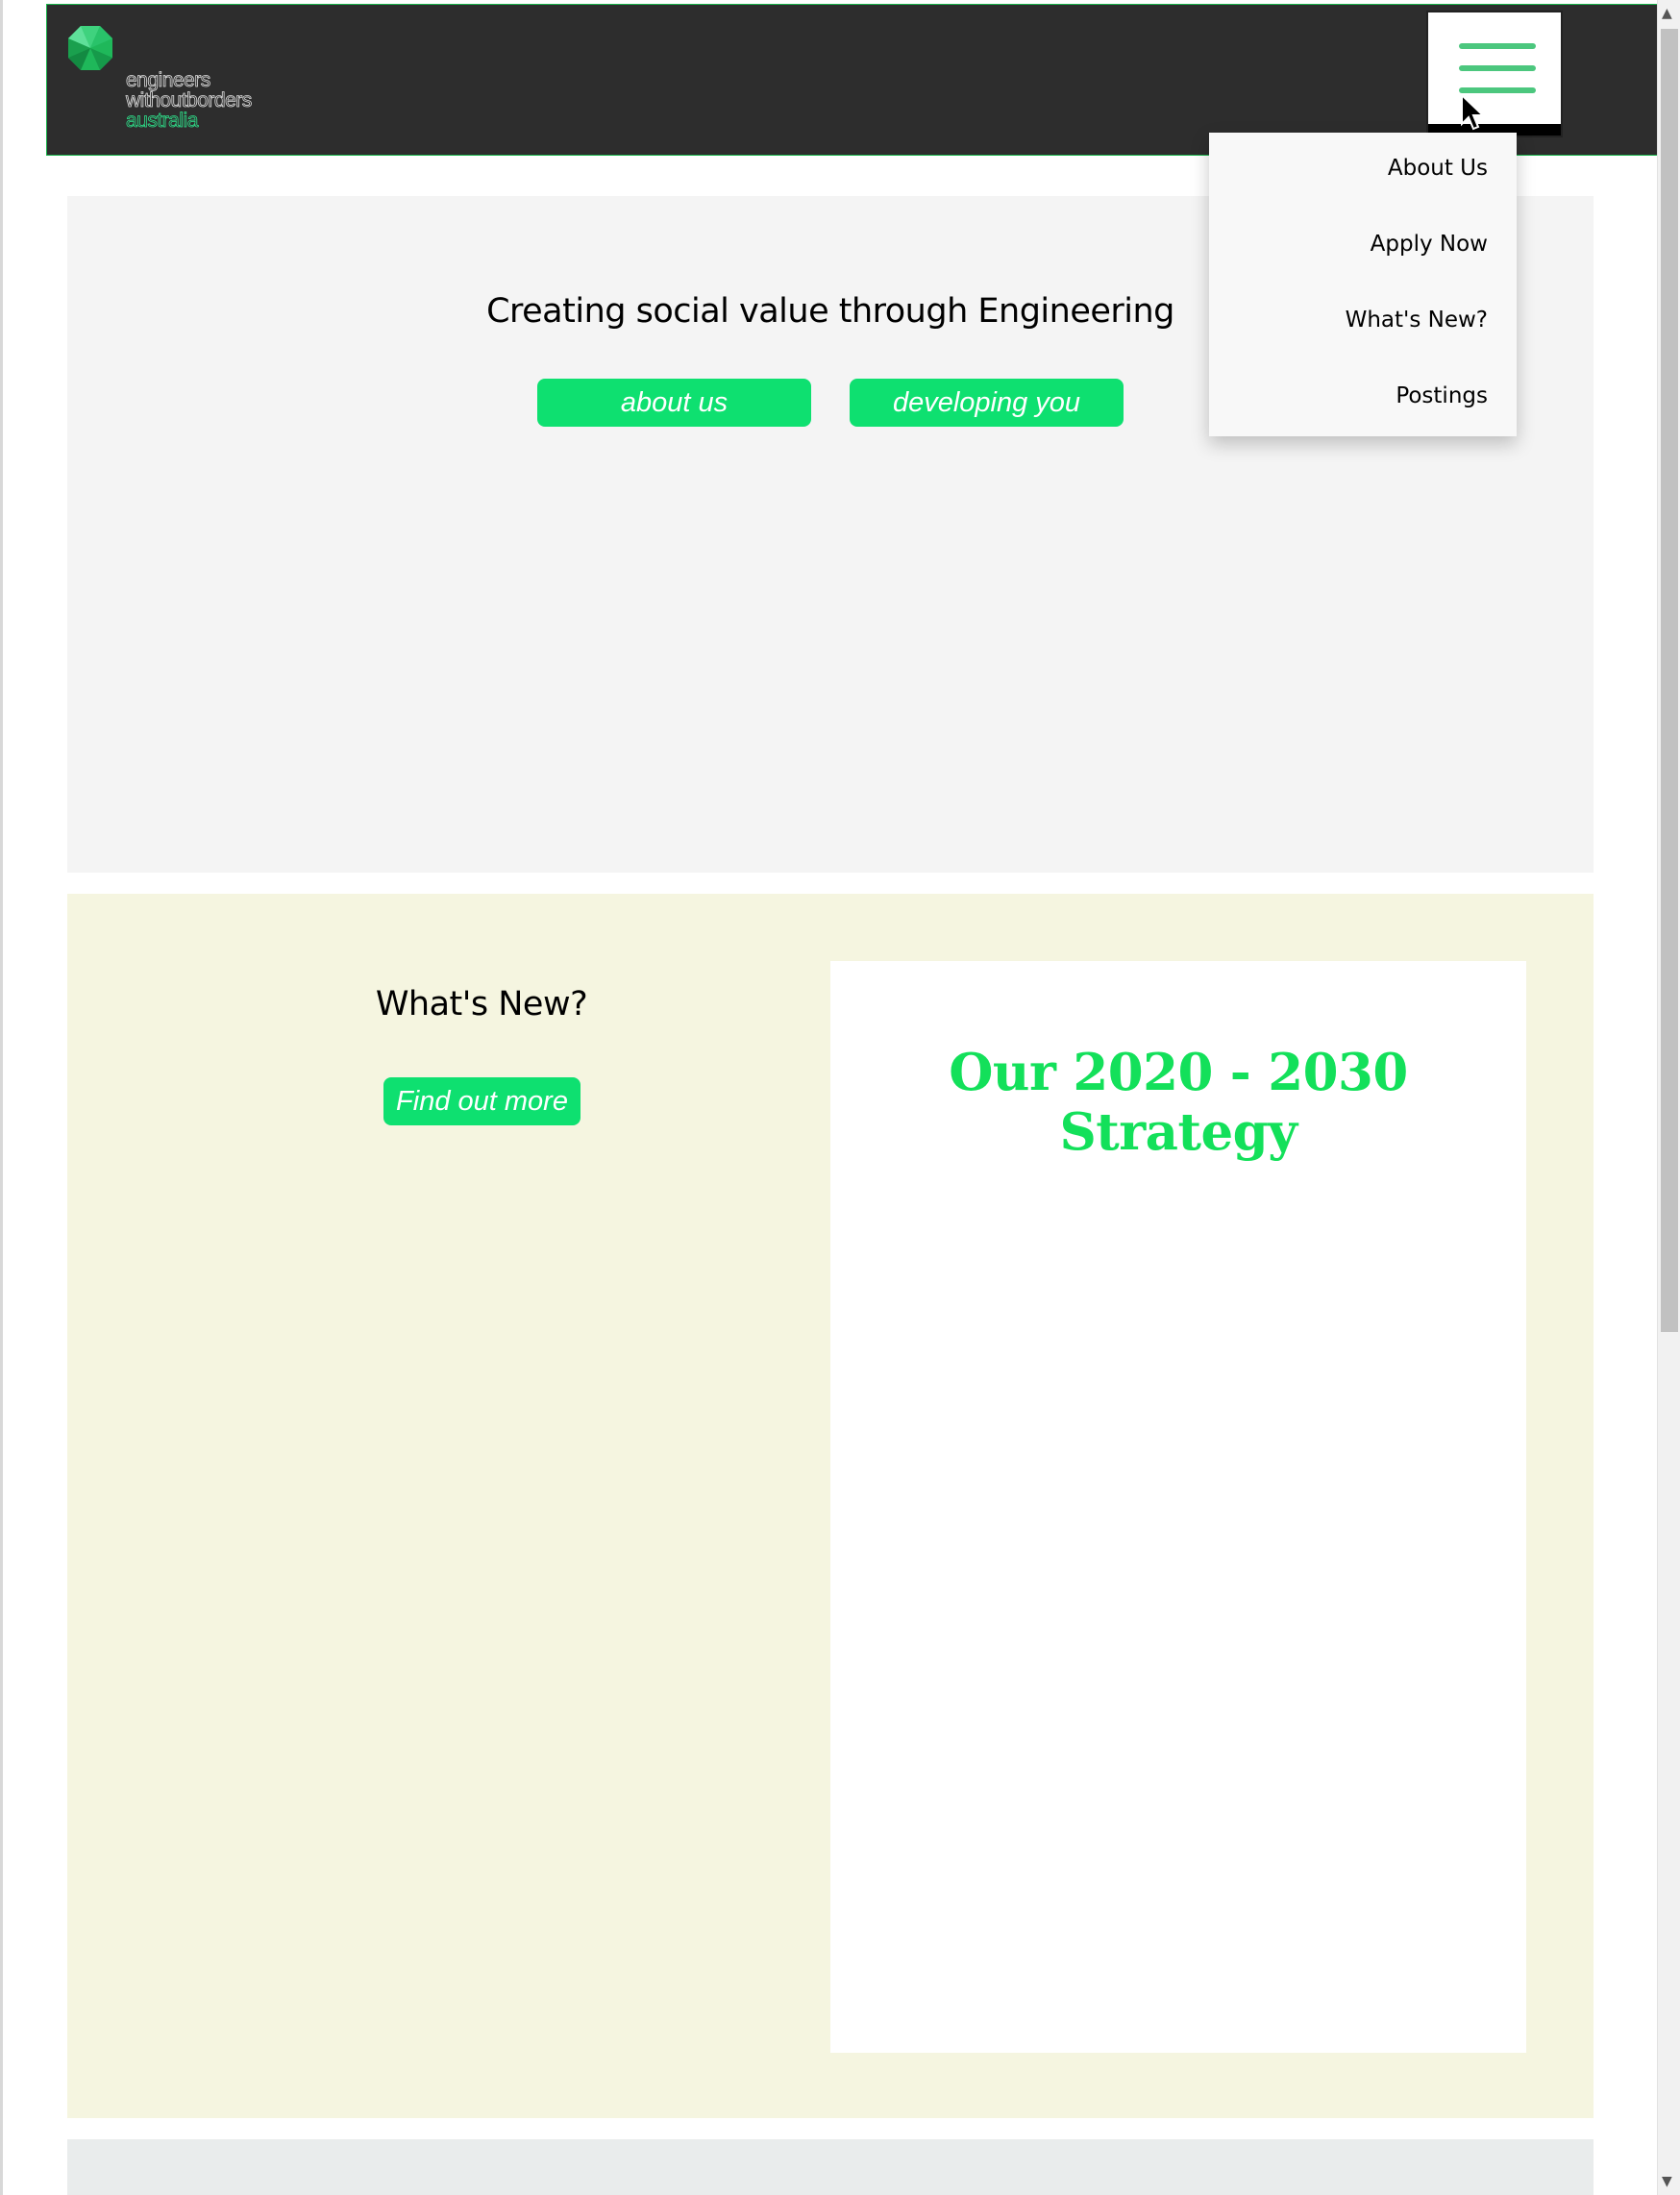 The image size is (1680, 2195). Describe the element at coordinates (482, 1101) in the screenshot. I see `find-out-more-button: Find out more` at that location.